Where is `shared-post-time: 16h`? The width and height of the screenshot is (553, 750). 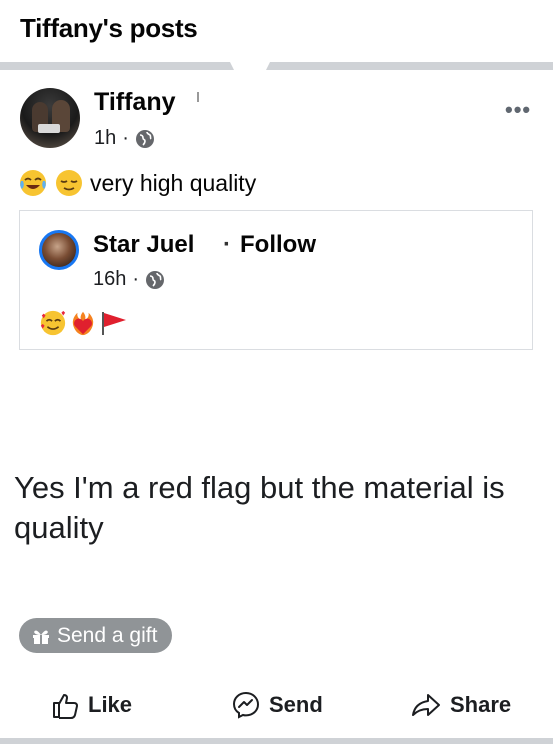
shared-post-time: 16h is located at coordinates (109, 279).